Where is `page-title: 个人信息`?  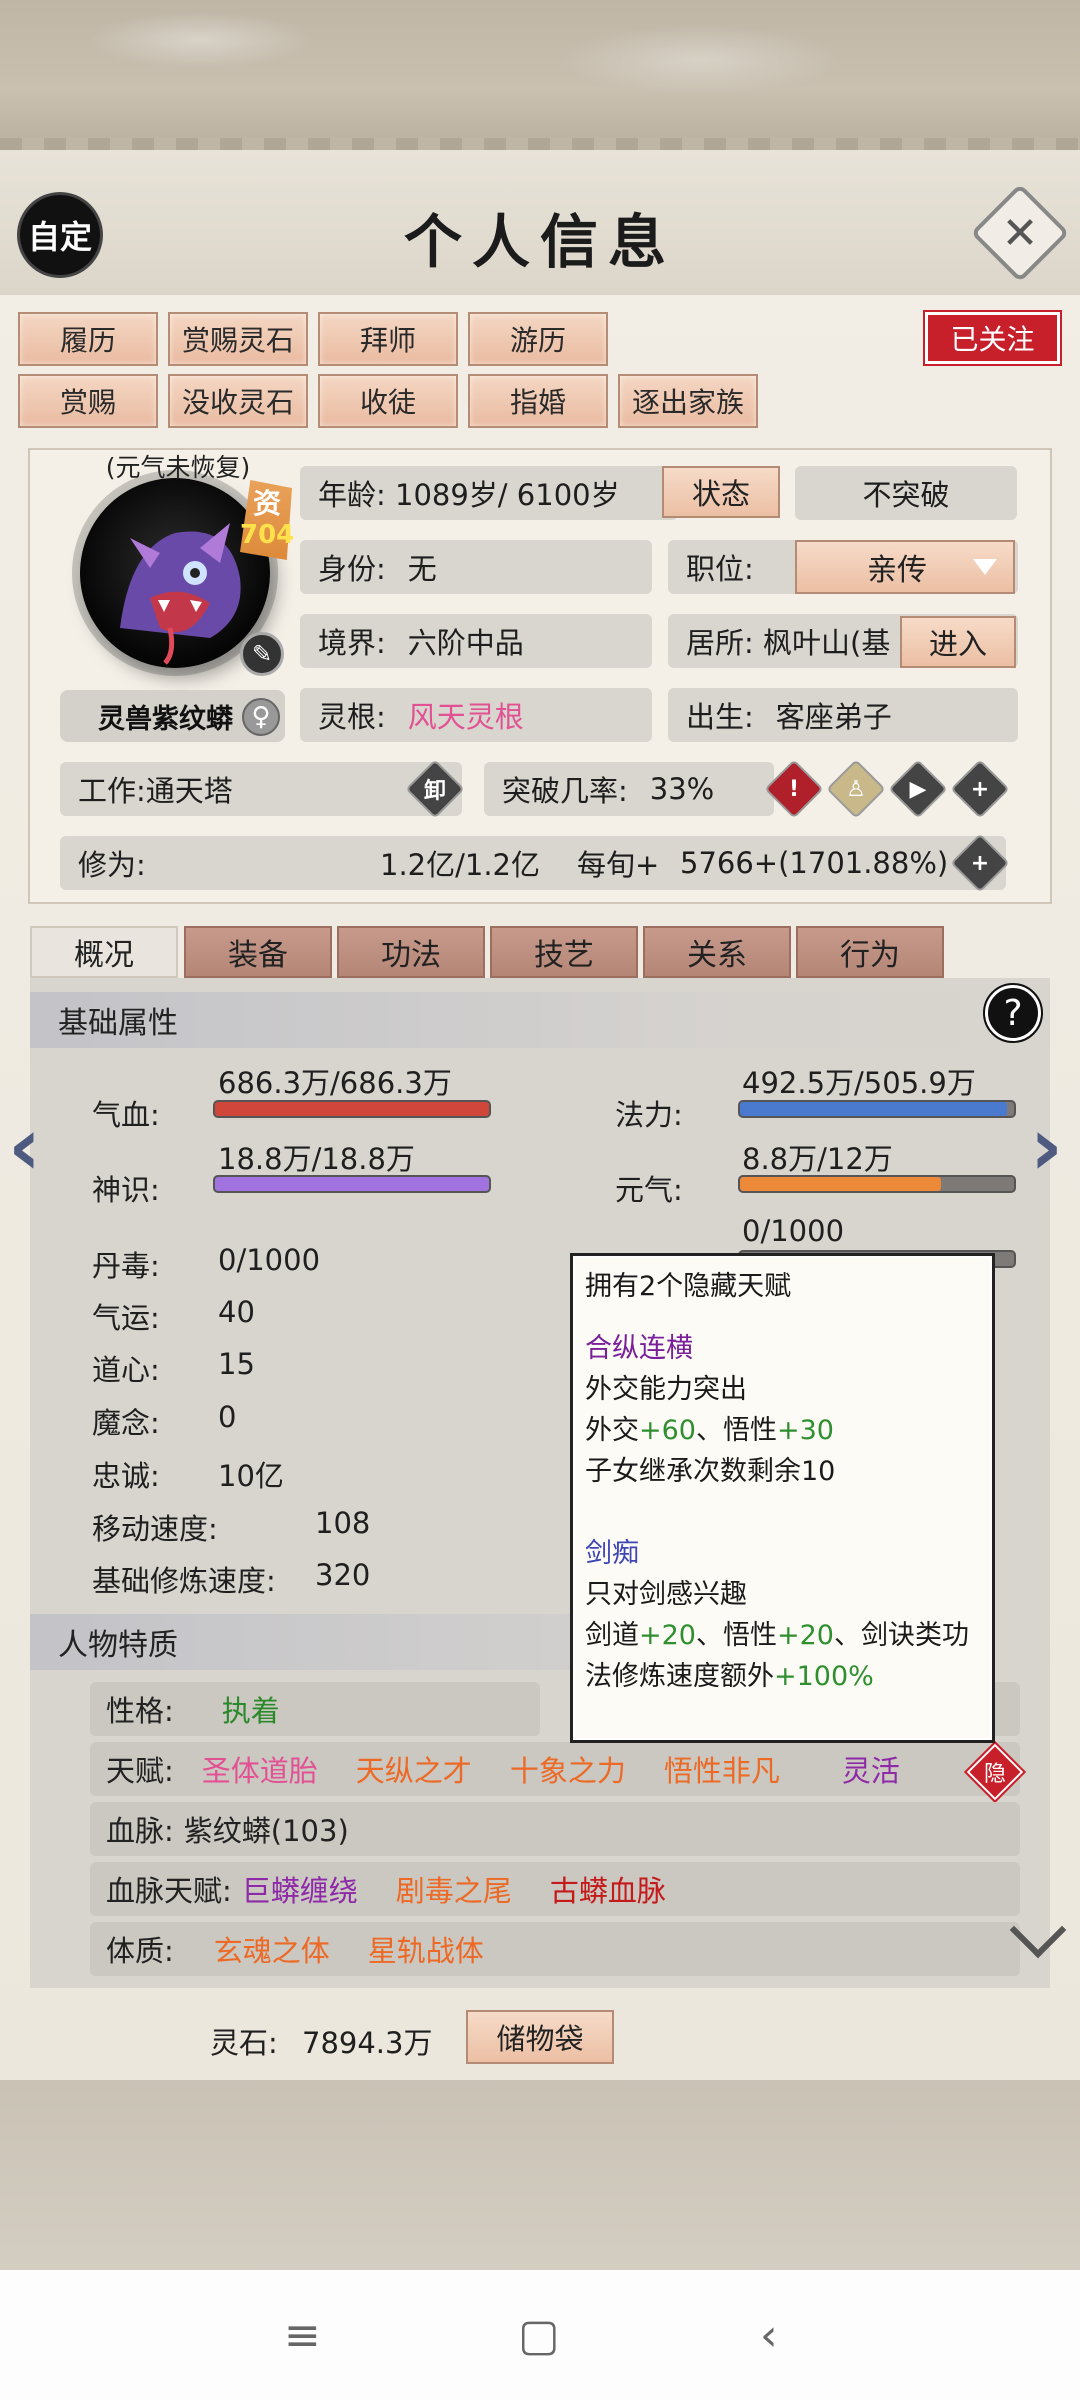
page-title: 个人信息 is located at coordinates (539, 242).